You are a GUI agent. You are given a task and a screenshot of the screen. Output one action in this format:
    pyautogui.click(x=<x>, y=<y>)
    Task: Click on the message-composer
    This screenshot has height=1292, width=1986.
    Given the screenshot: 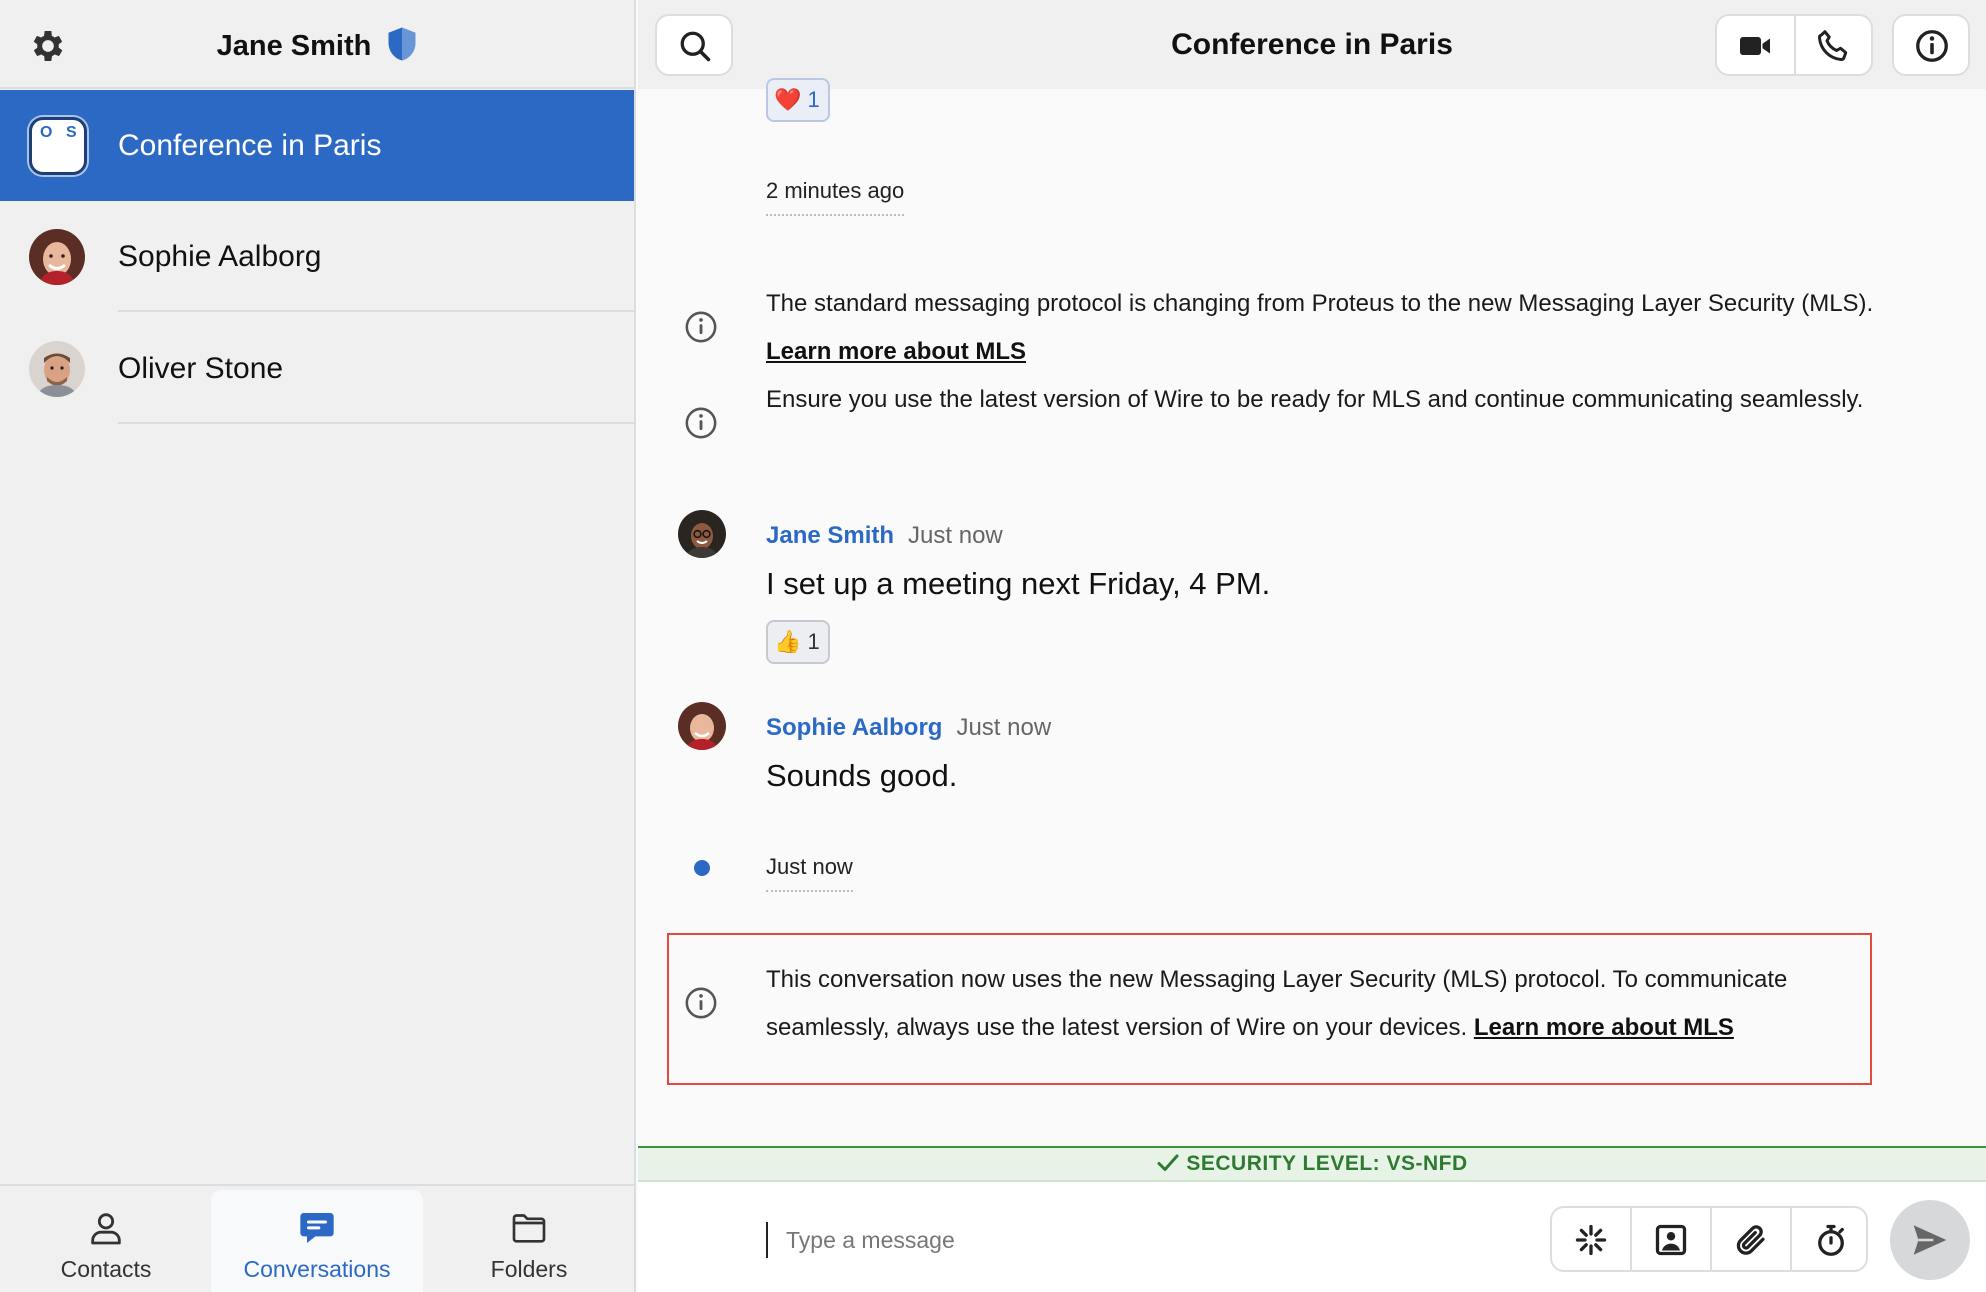 What is the action you would take?
    pyautogui.click(x=1312, y=1237)
    